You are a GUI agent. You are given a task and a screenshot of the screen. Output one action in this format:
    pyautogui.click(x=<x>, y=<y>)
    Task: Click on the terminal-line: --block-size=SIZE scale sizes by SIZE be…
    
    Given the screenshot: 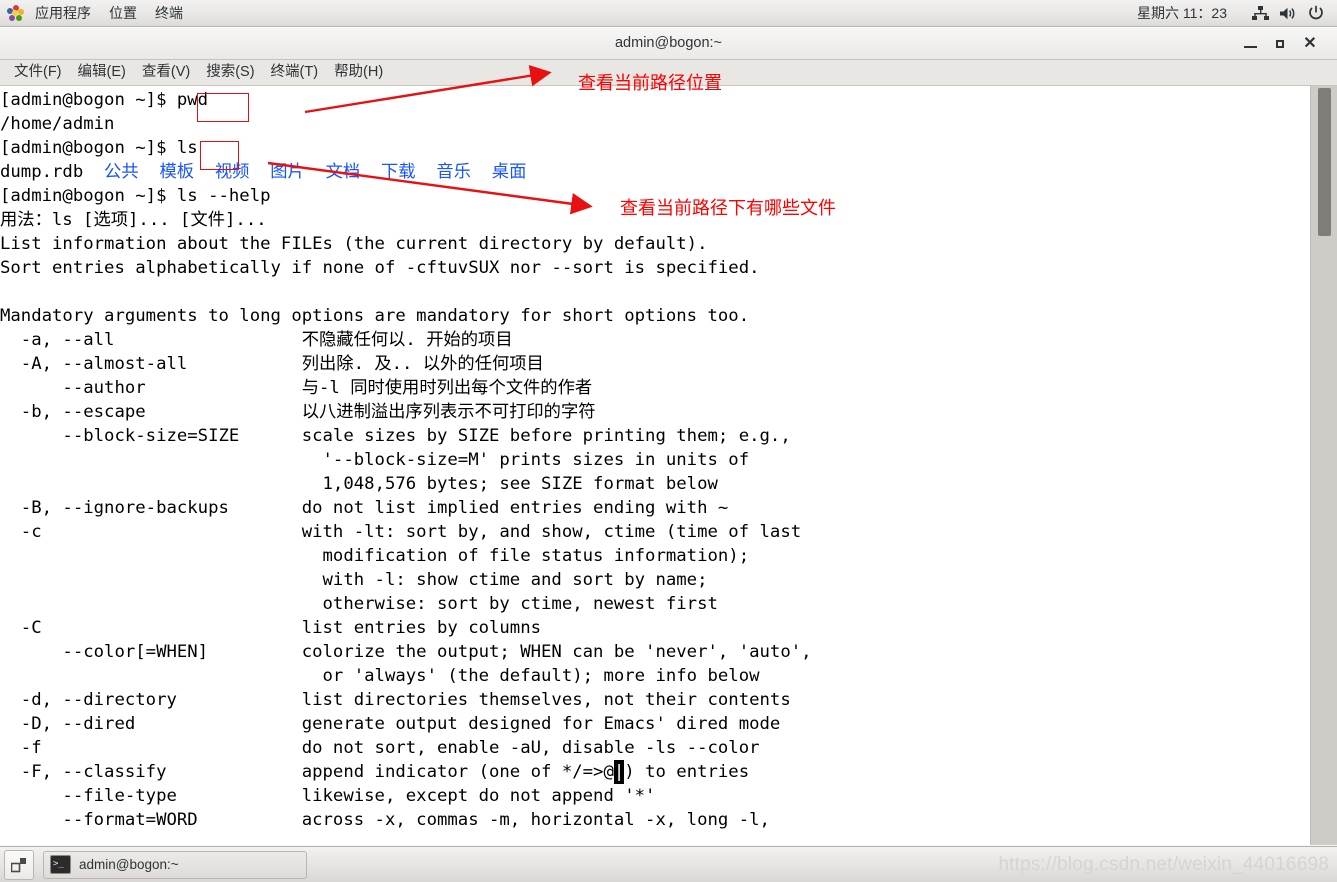 What is the action you would take?
    pyautogui.click(x=395, y=436)
    